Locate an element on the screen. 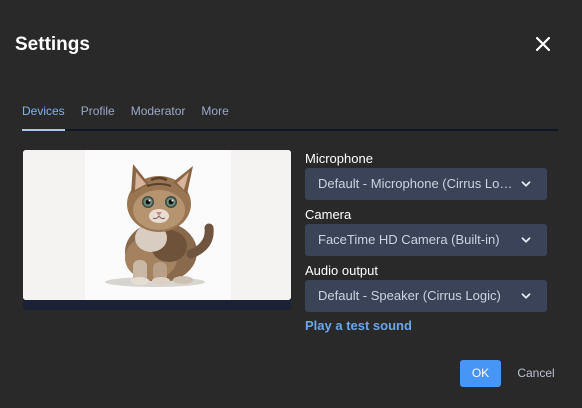 Image resolution: width=582 pixels, height=408 pixels. tab-profile: Profile is located at coordinates (98, 116).